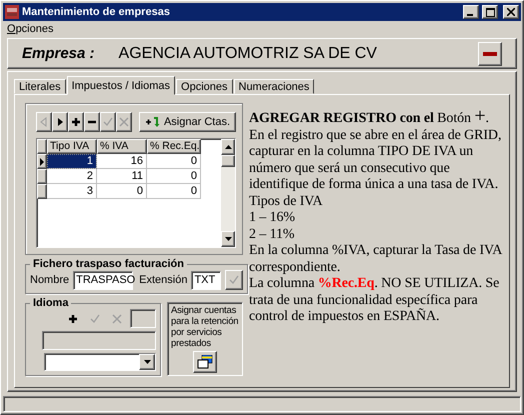 Image resolution: width=524 pixels, height=415 pixels. What do you see at coordinates (187, 122) in the screenshot?
I see `assign-accounts-button: Asignar Ctas.` at bounding box center [187, 122].